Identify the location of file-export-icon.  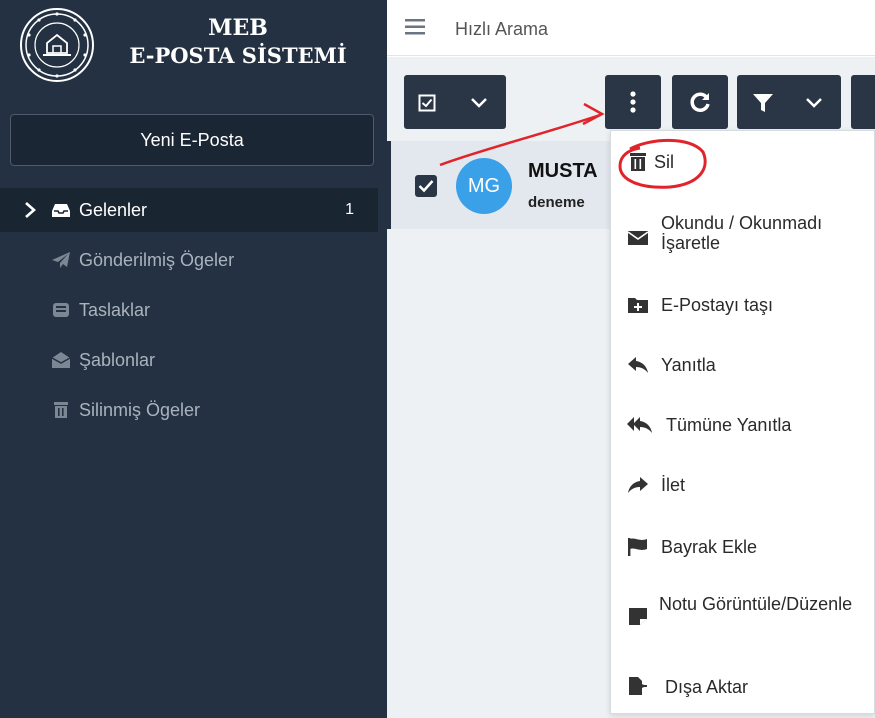
(638, 686).